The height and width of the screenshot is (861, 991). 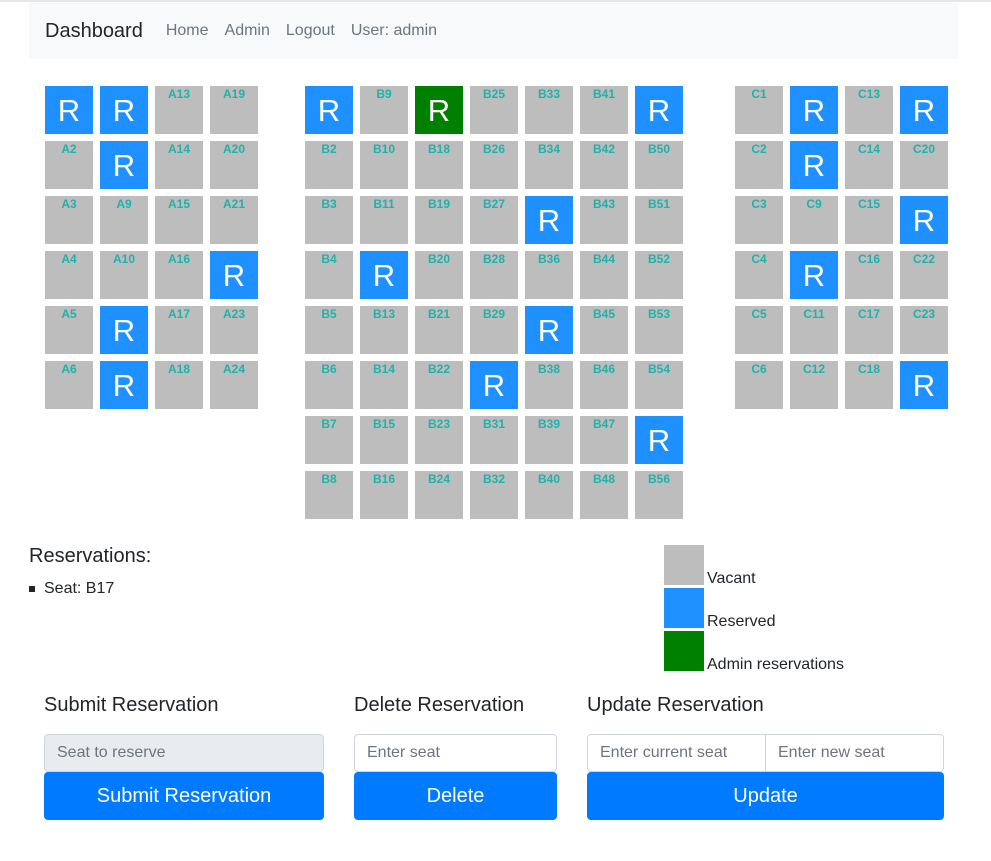 What do you see at coordinates (329, 275) in the screenshot?
I see `seat-b4: B4` at bounding box center [329, 275].